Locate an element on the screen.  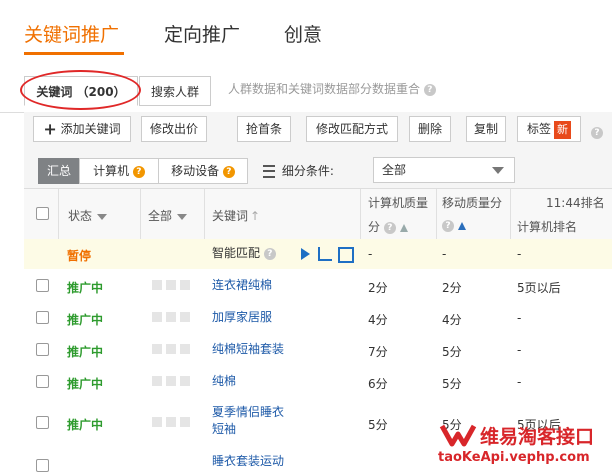
edit-match-button: 修改匹配方式 is located at coordinates (352, 129).